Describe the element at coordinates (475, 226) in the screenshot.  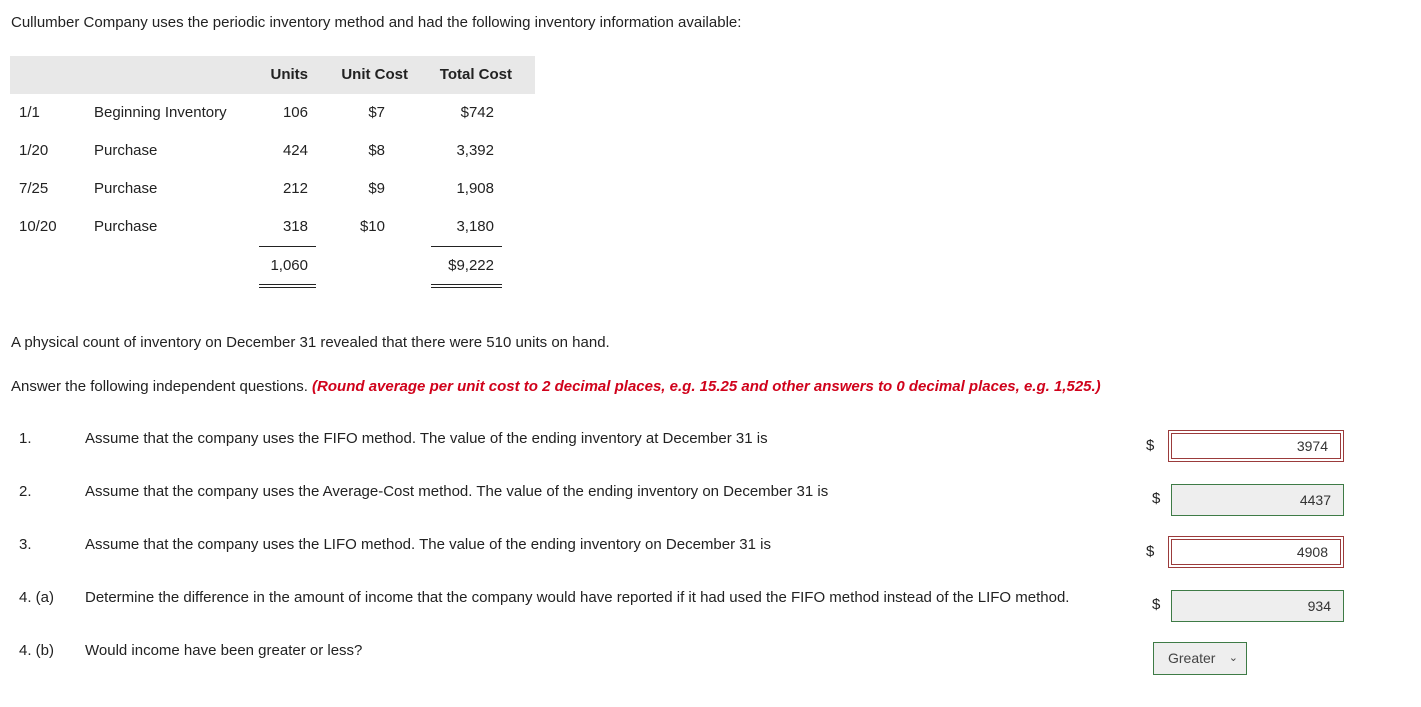
I see `row-total: 3,180` at that location.